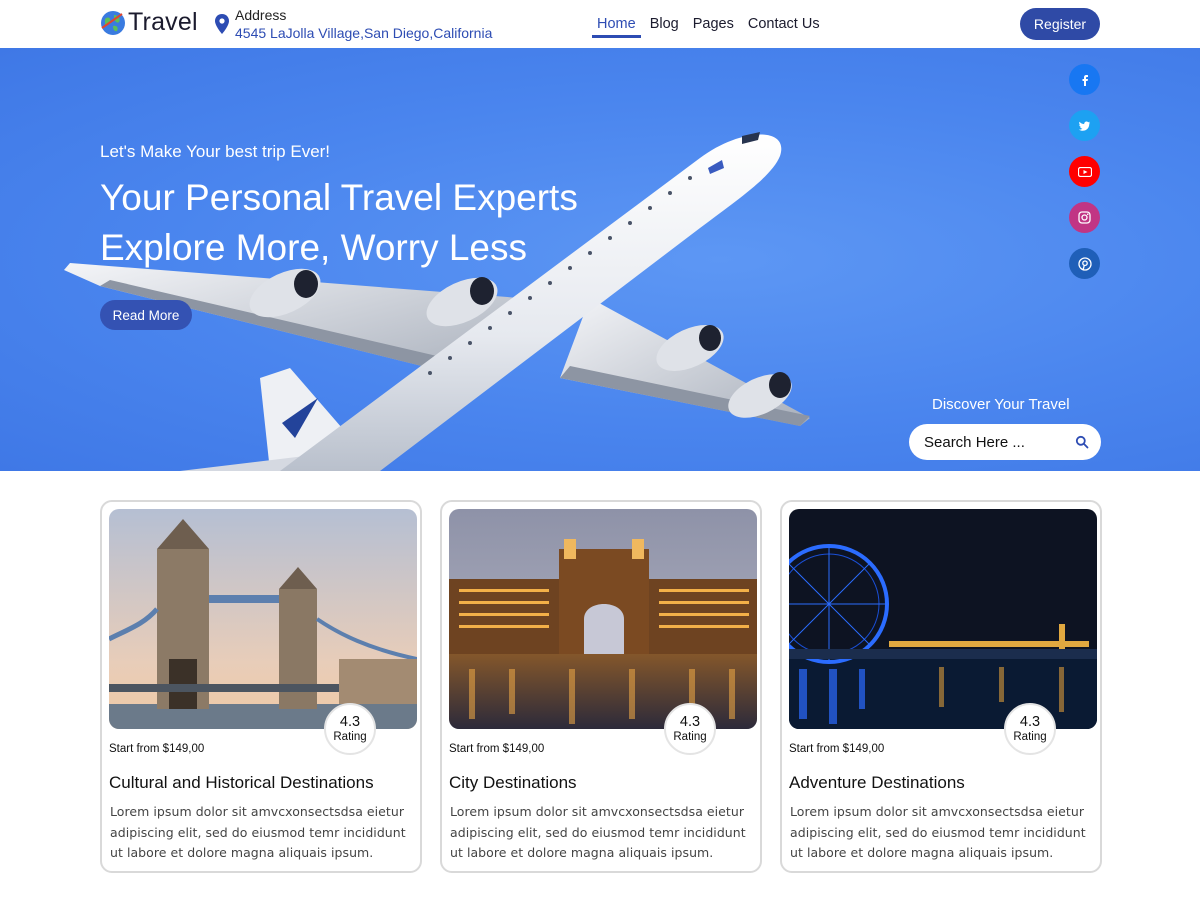  I want to click on pinterest-icon, so click(1084, 263).